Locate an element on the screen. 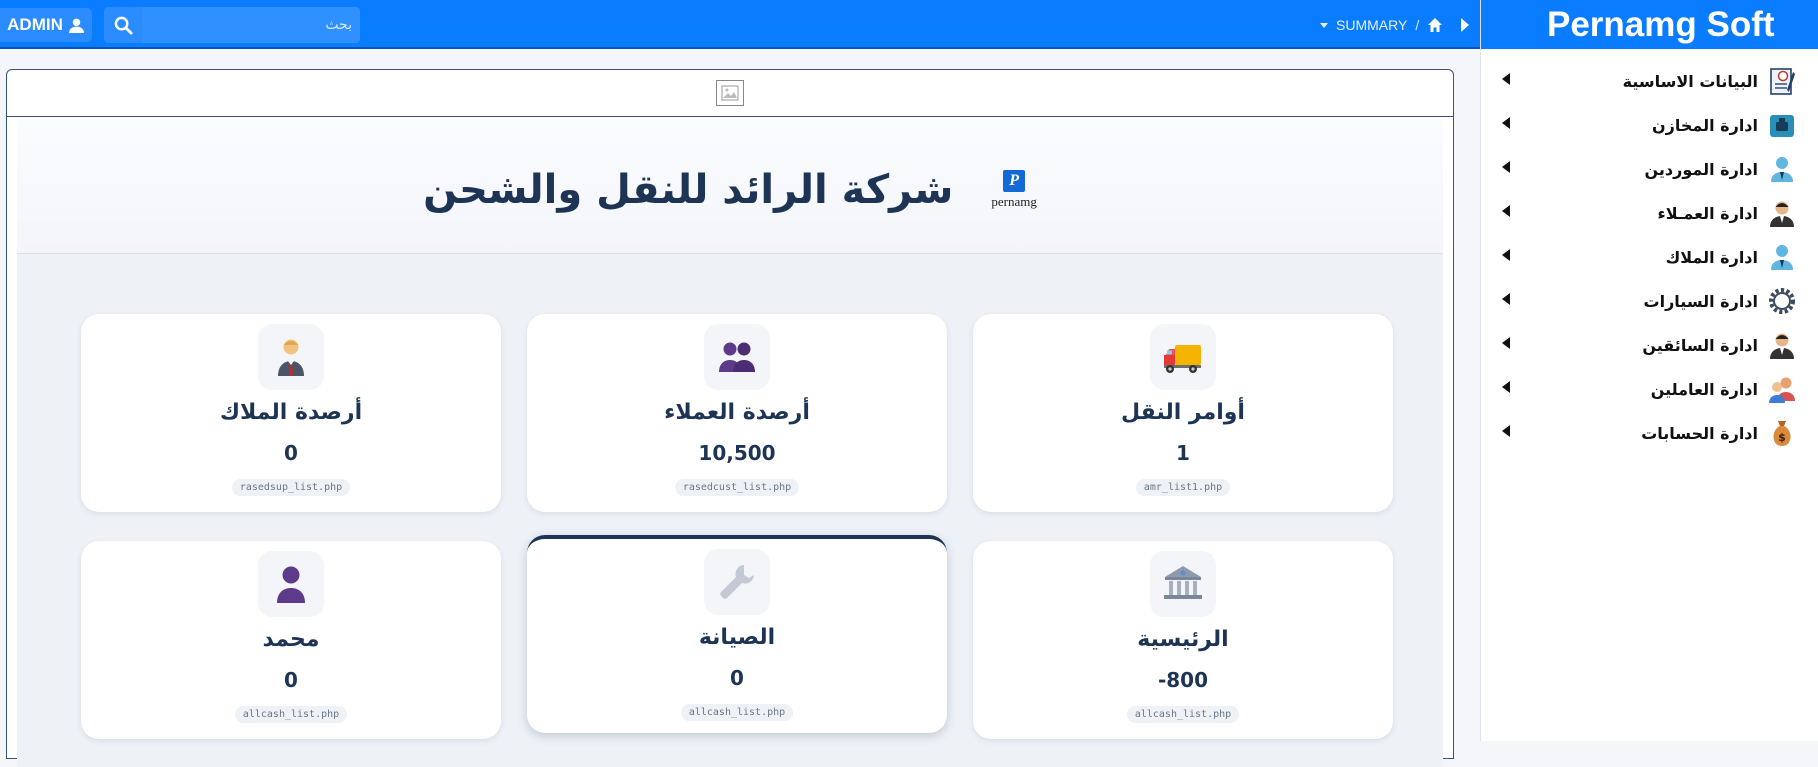 Image resolution: width=1818 pixels, height=767 pixels. wrench-icon is located at coordinates (737, 582).